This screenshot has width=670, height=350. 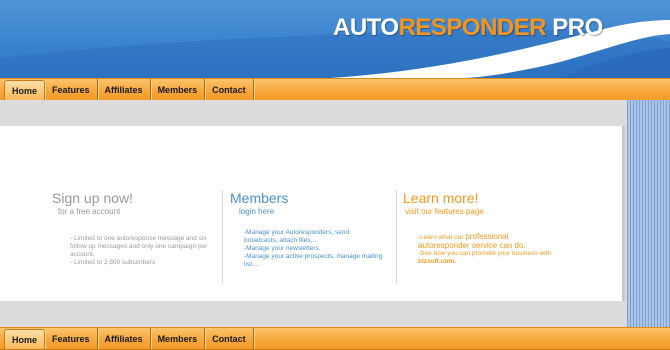 What do you see at coordinates (366, 27) in the screenshot?
I see `logo-text-auto: AUTO` at bounding box center [366, 27].